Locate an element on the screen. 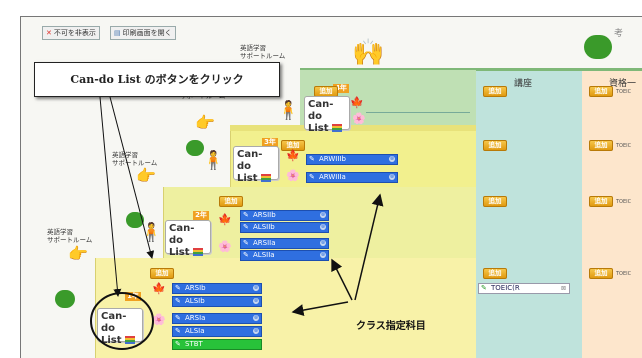  class-subjects-label: クラス指定科目 is located at coordinates (391, 326).